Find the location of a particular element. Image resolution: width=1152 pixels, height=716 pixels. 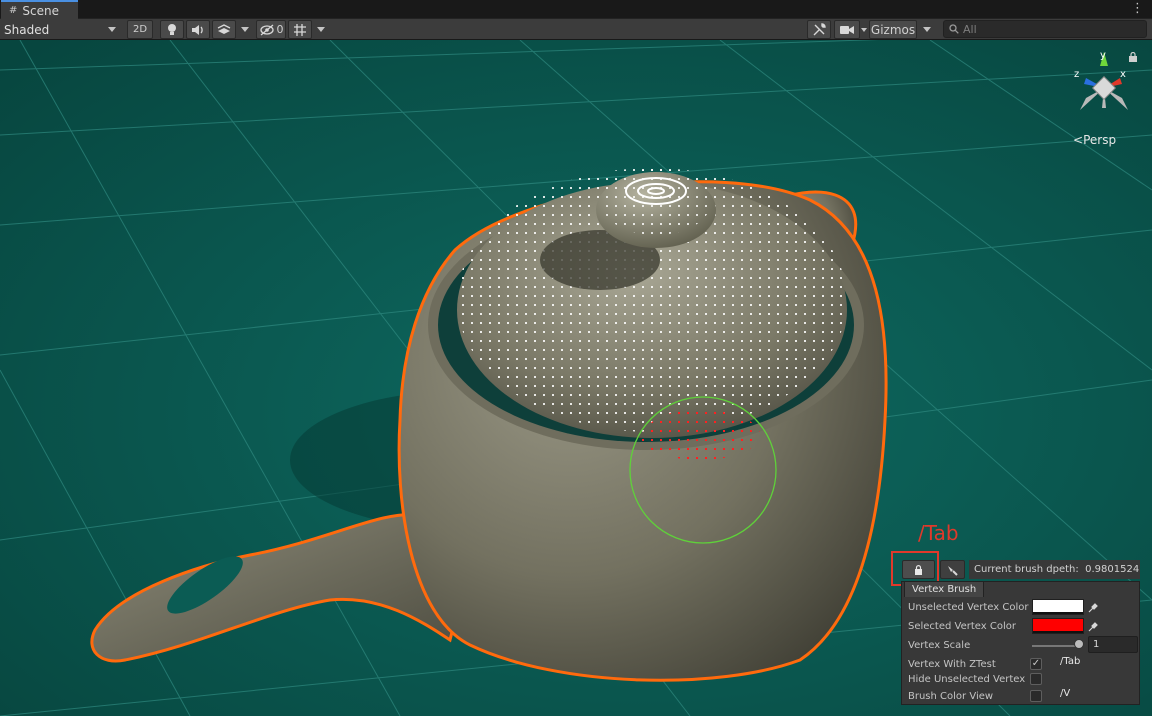

persp-chevron-icon: < is located at coordinates (1078, 140).